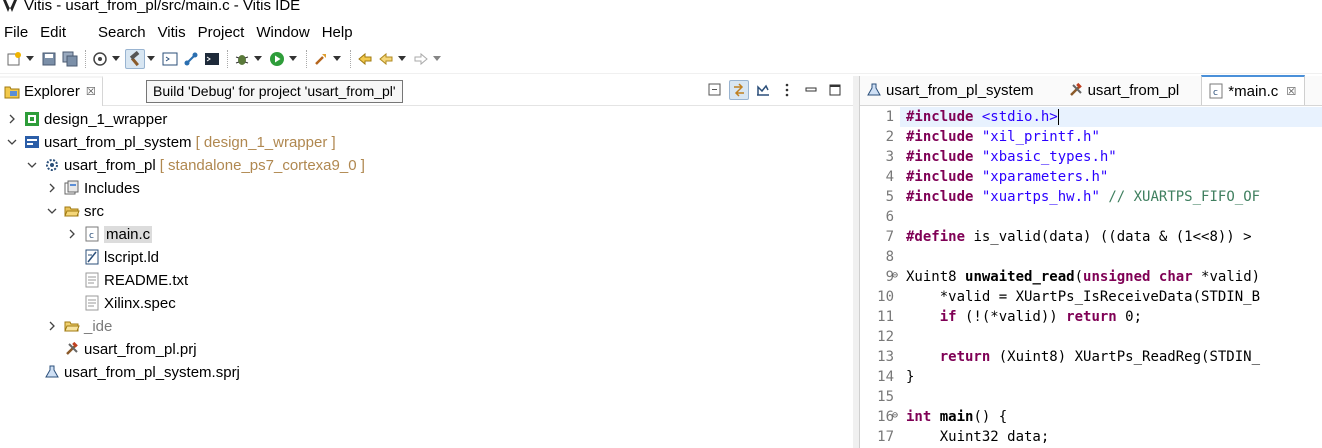 The width and height of the screenshot is (1322, 448). I want to click on menu-file: File, so click(18, 32).